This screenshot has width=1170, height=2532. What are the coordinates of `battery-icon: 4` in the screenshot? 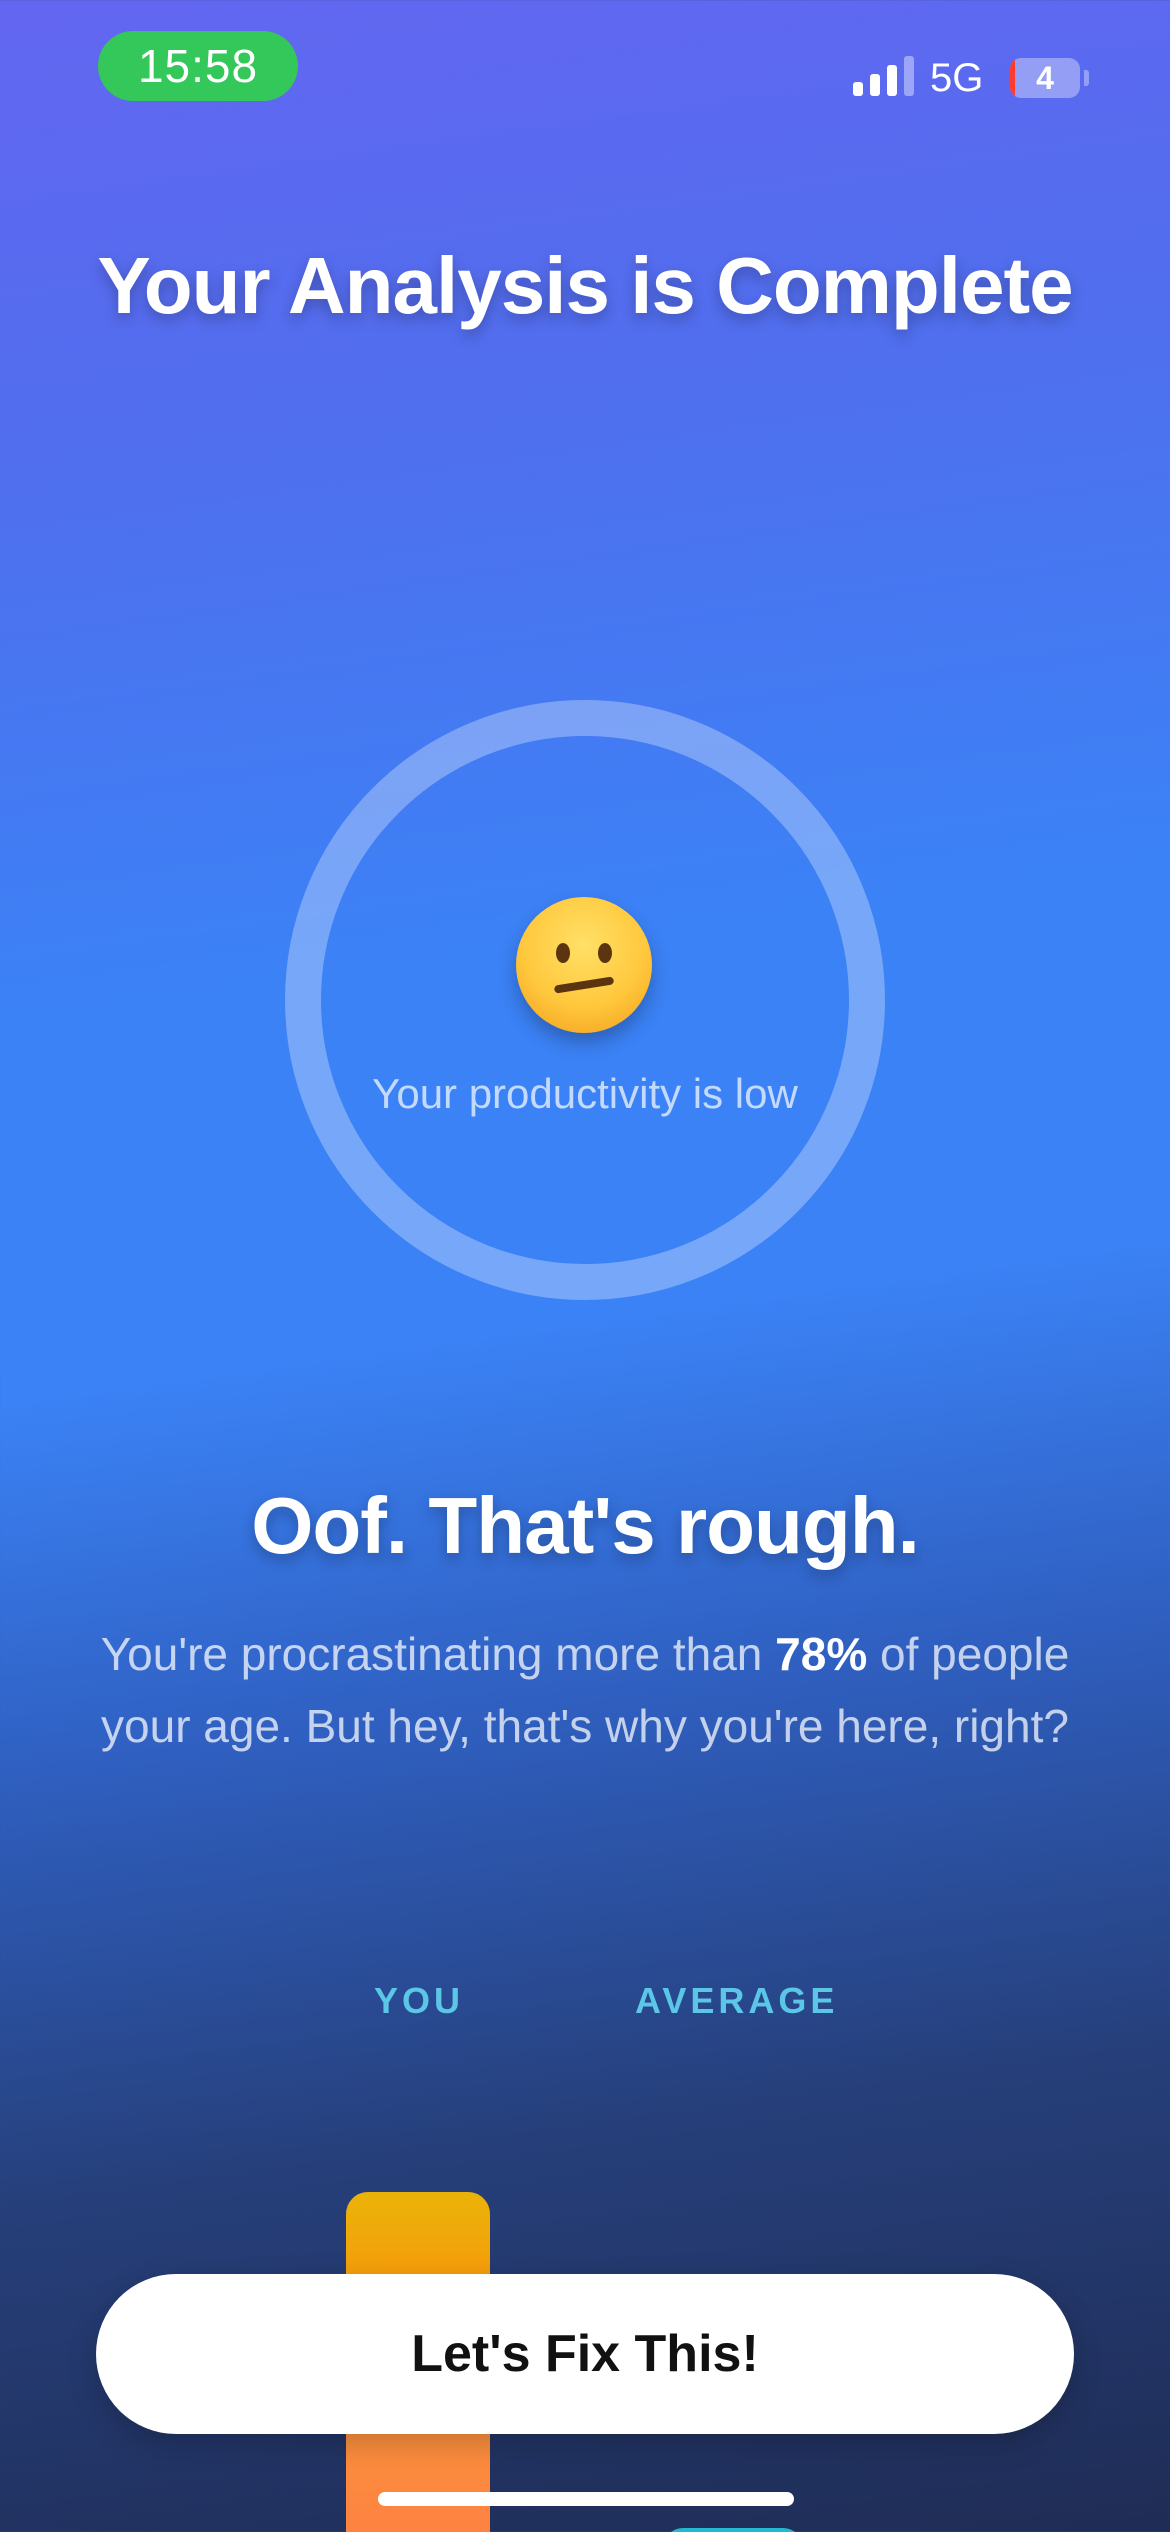 It's located at (1045, 78).